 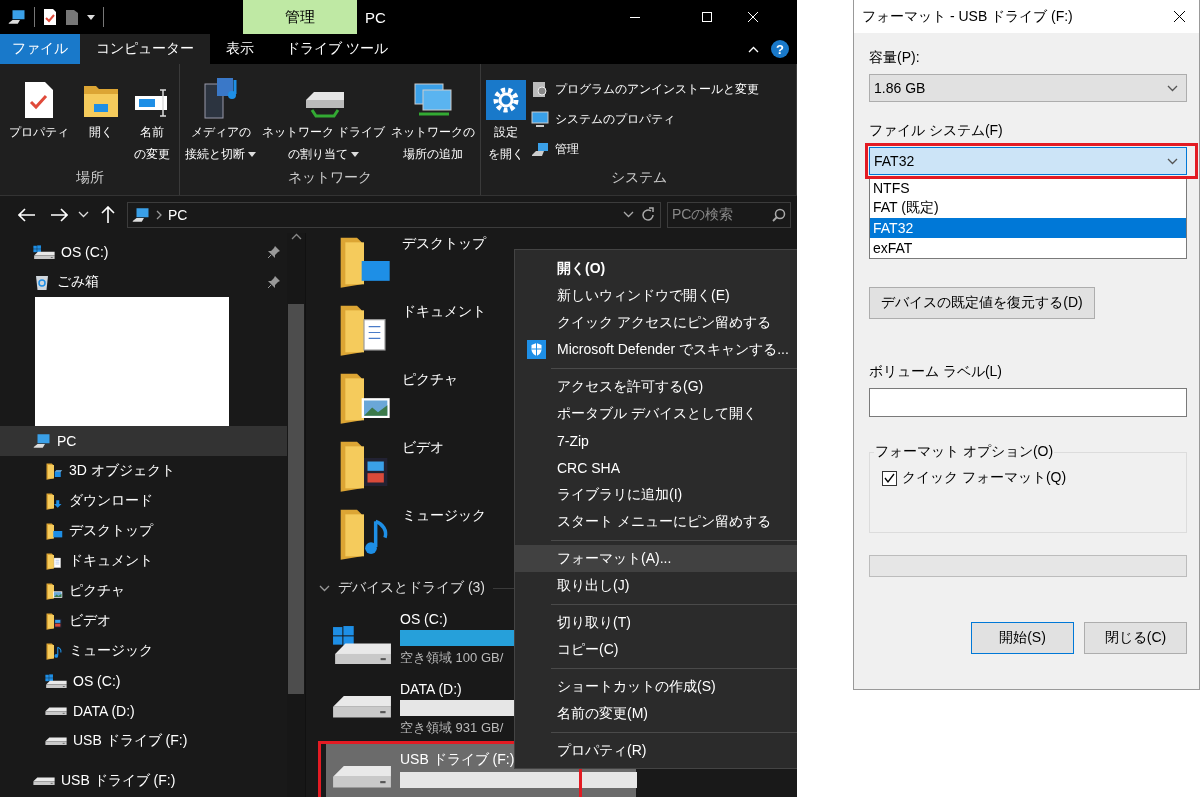 What do you see at coordinates (111, 651) in the screenshot?
I see `nav-item-label: ミュージック` at bounding box center [111, 651].